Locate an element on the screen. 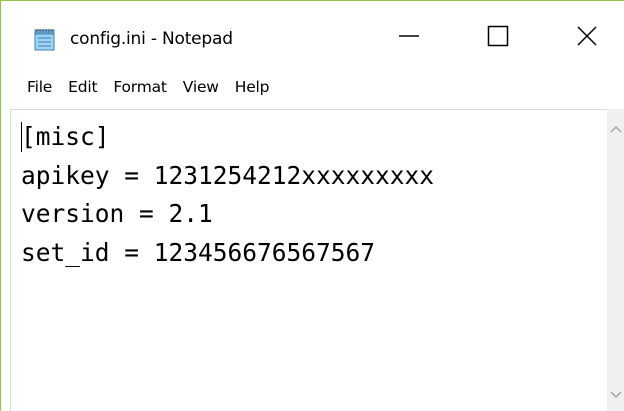  vertical-scrollbar is located at coordinates (615, 260).